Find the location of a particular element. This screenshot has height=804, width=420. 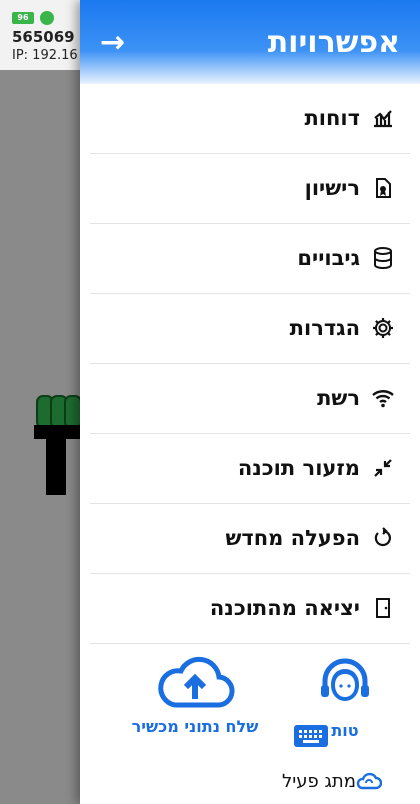

active-switch-label: מתג פעיל is located at coordinates (319, 781).